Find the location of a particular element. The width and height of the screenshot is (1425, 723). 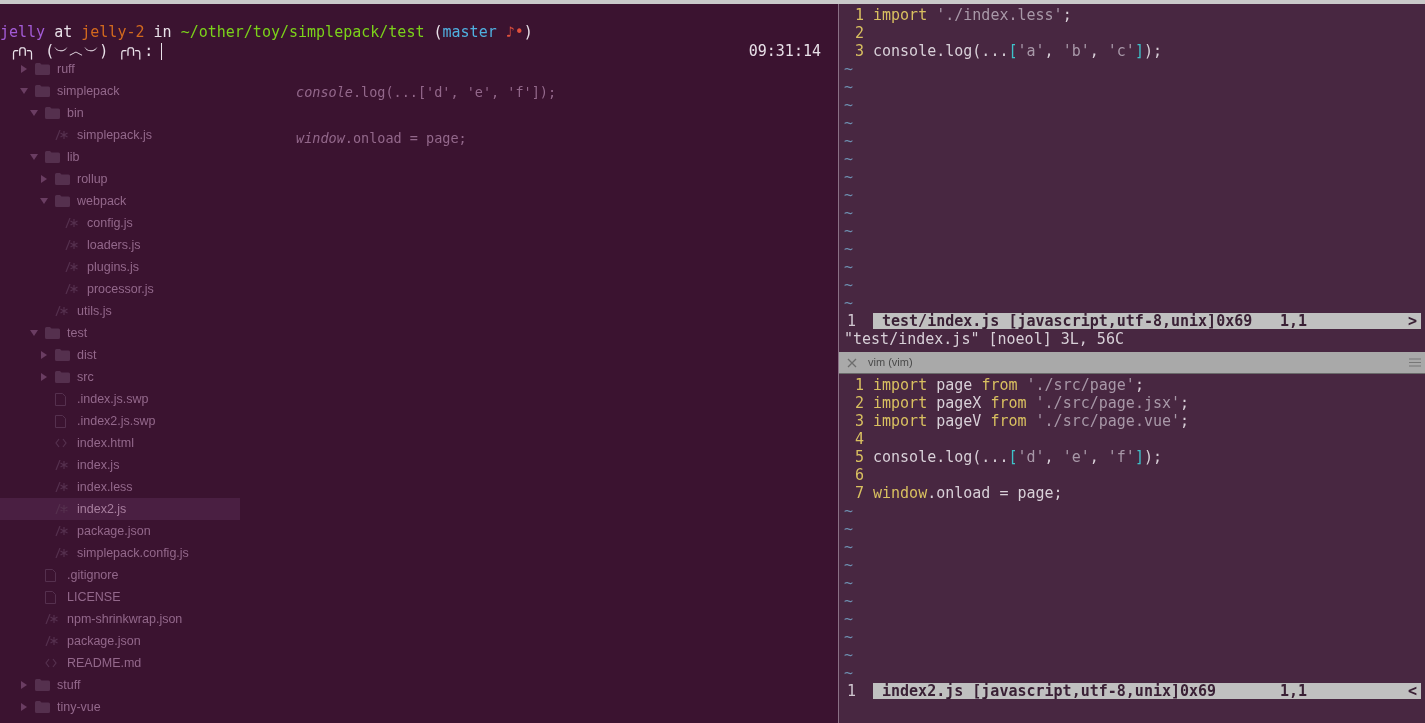

file-tree-item: .index2.js.swp is located at coordinates (120, 421).